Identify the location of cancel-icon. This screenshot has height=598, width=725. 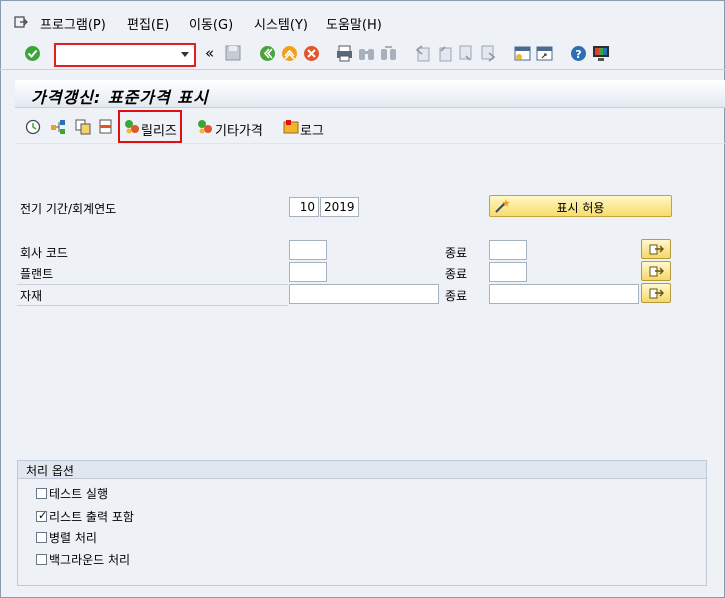
(311, 53).